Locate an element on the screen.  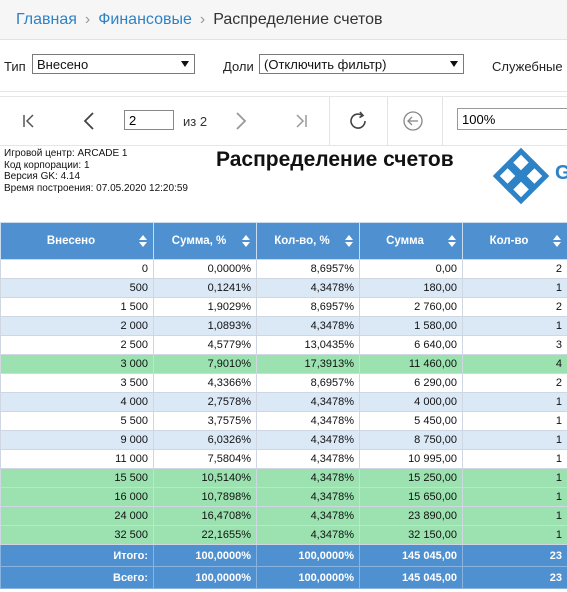
zoom-input is located at coordinates (512, 119).